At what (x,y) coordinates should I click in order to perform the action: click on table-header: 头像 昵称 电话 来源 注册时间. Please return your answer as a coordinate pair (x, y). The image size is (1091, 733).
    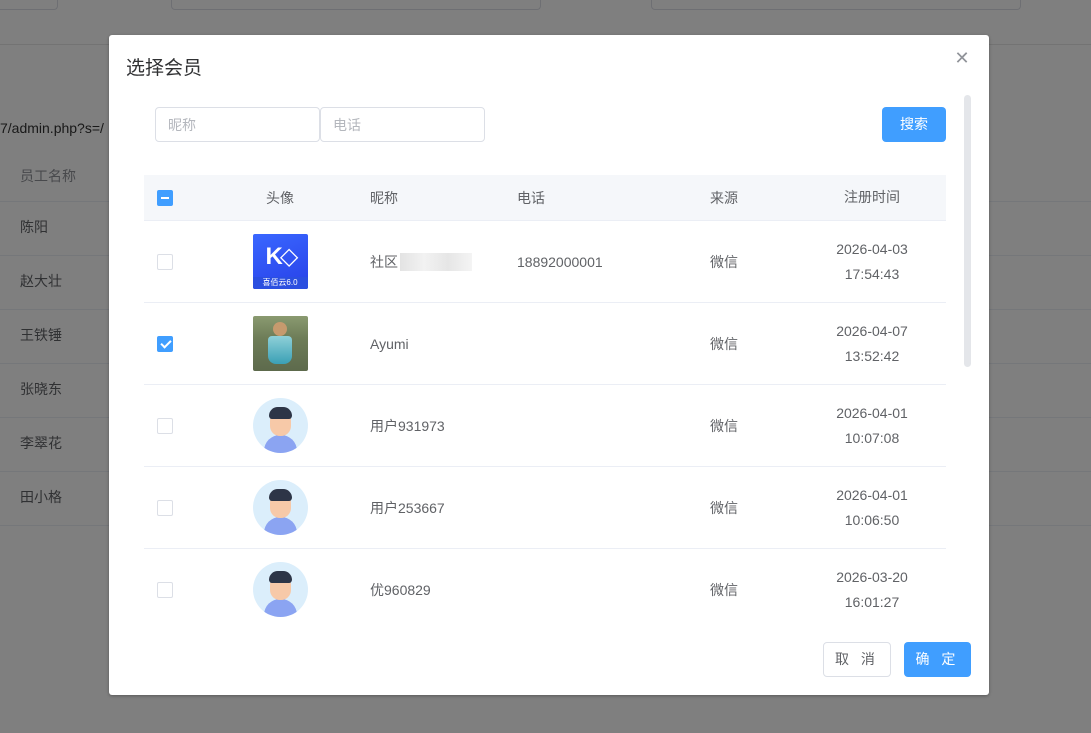
    Looking at the image, I should click on (545, 198).